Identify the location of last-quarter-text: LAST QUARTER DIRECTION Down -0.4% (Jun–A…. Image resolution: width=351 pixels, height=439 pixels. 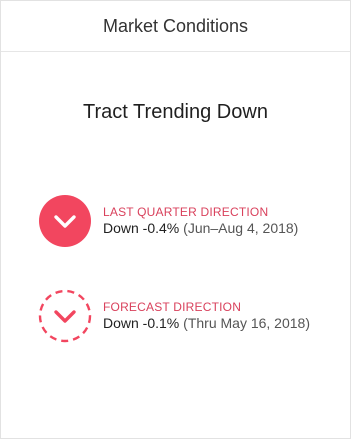
(200, 221).